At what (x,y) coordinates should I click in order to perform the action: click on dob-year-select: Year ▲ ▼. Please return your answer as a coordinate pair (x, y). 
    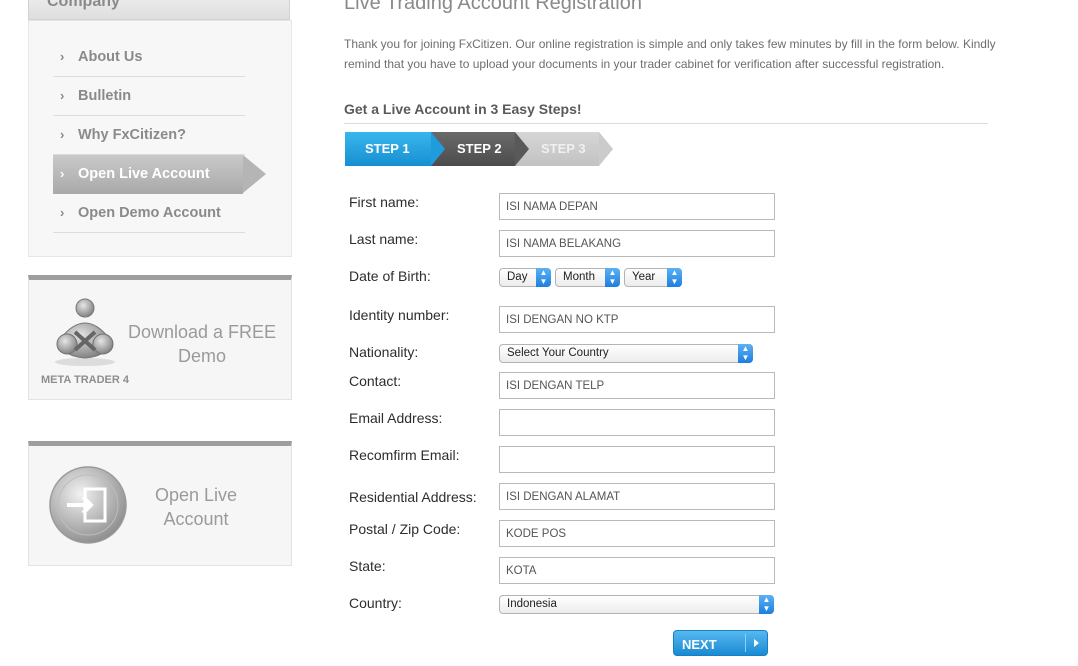
    Looking at the image, I should click on (653, 277).